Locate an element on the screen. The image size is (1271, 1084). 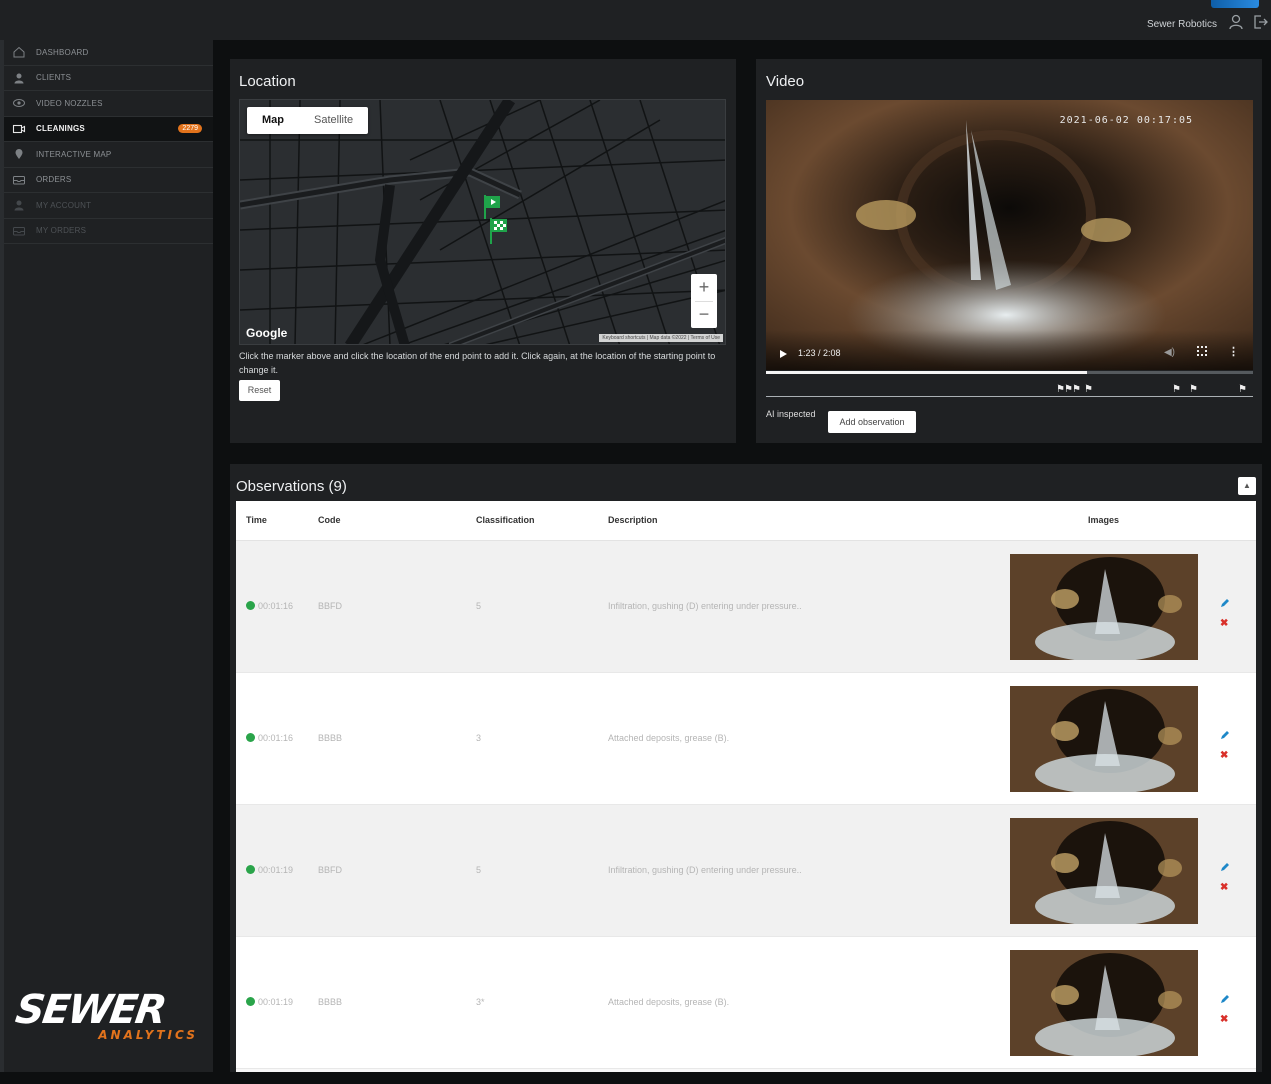
fullscreen-icon is located at coordinates (1202, 351).